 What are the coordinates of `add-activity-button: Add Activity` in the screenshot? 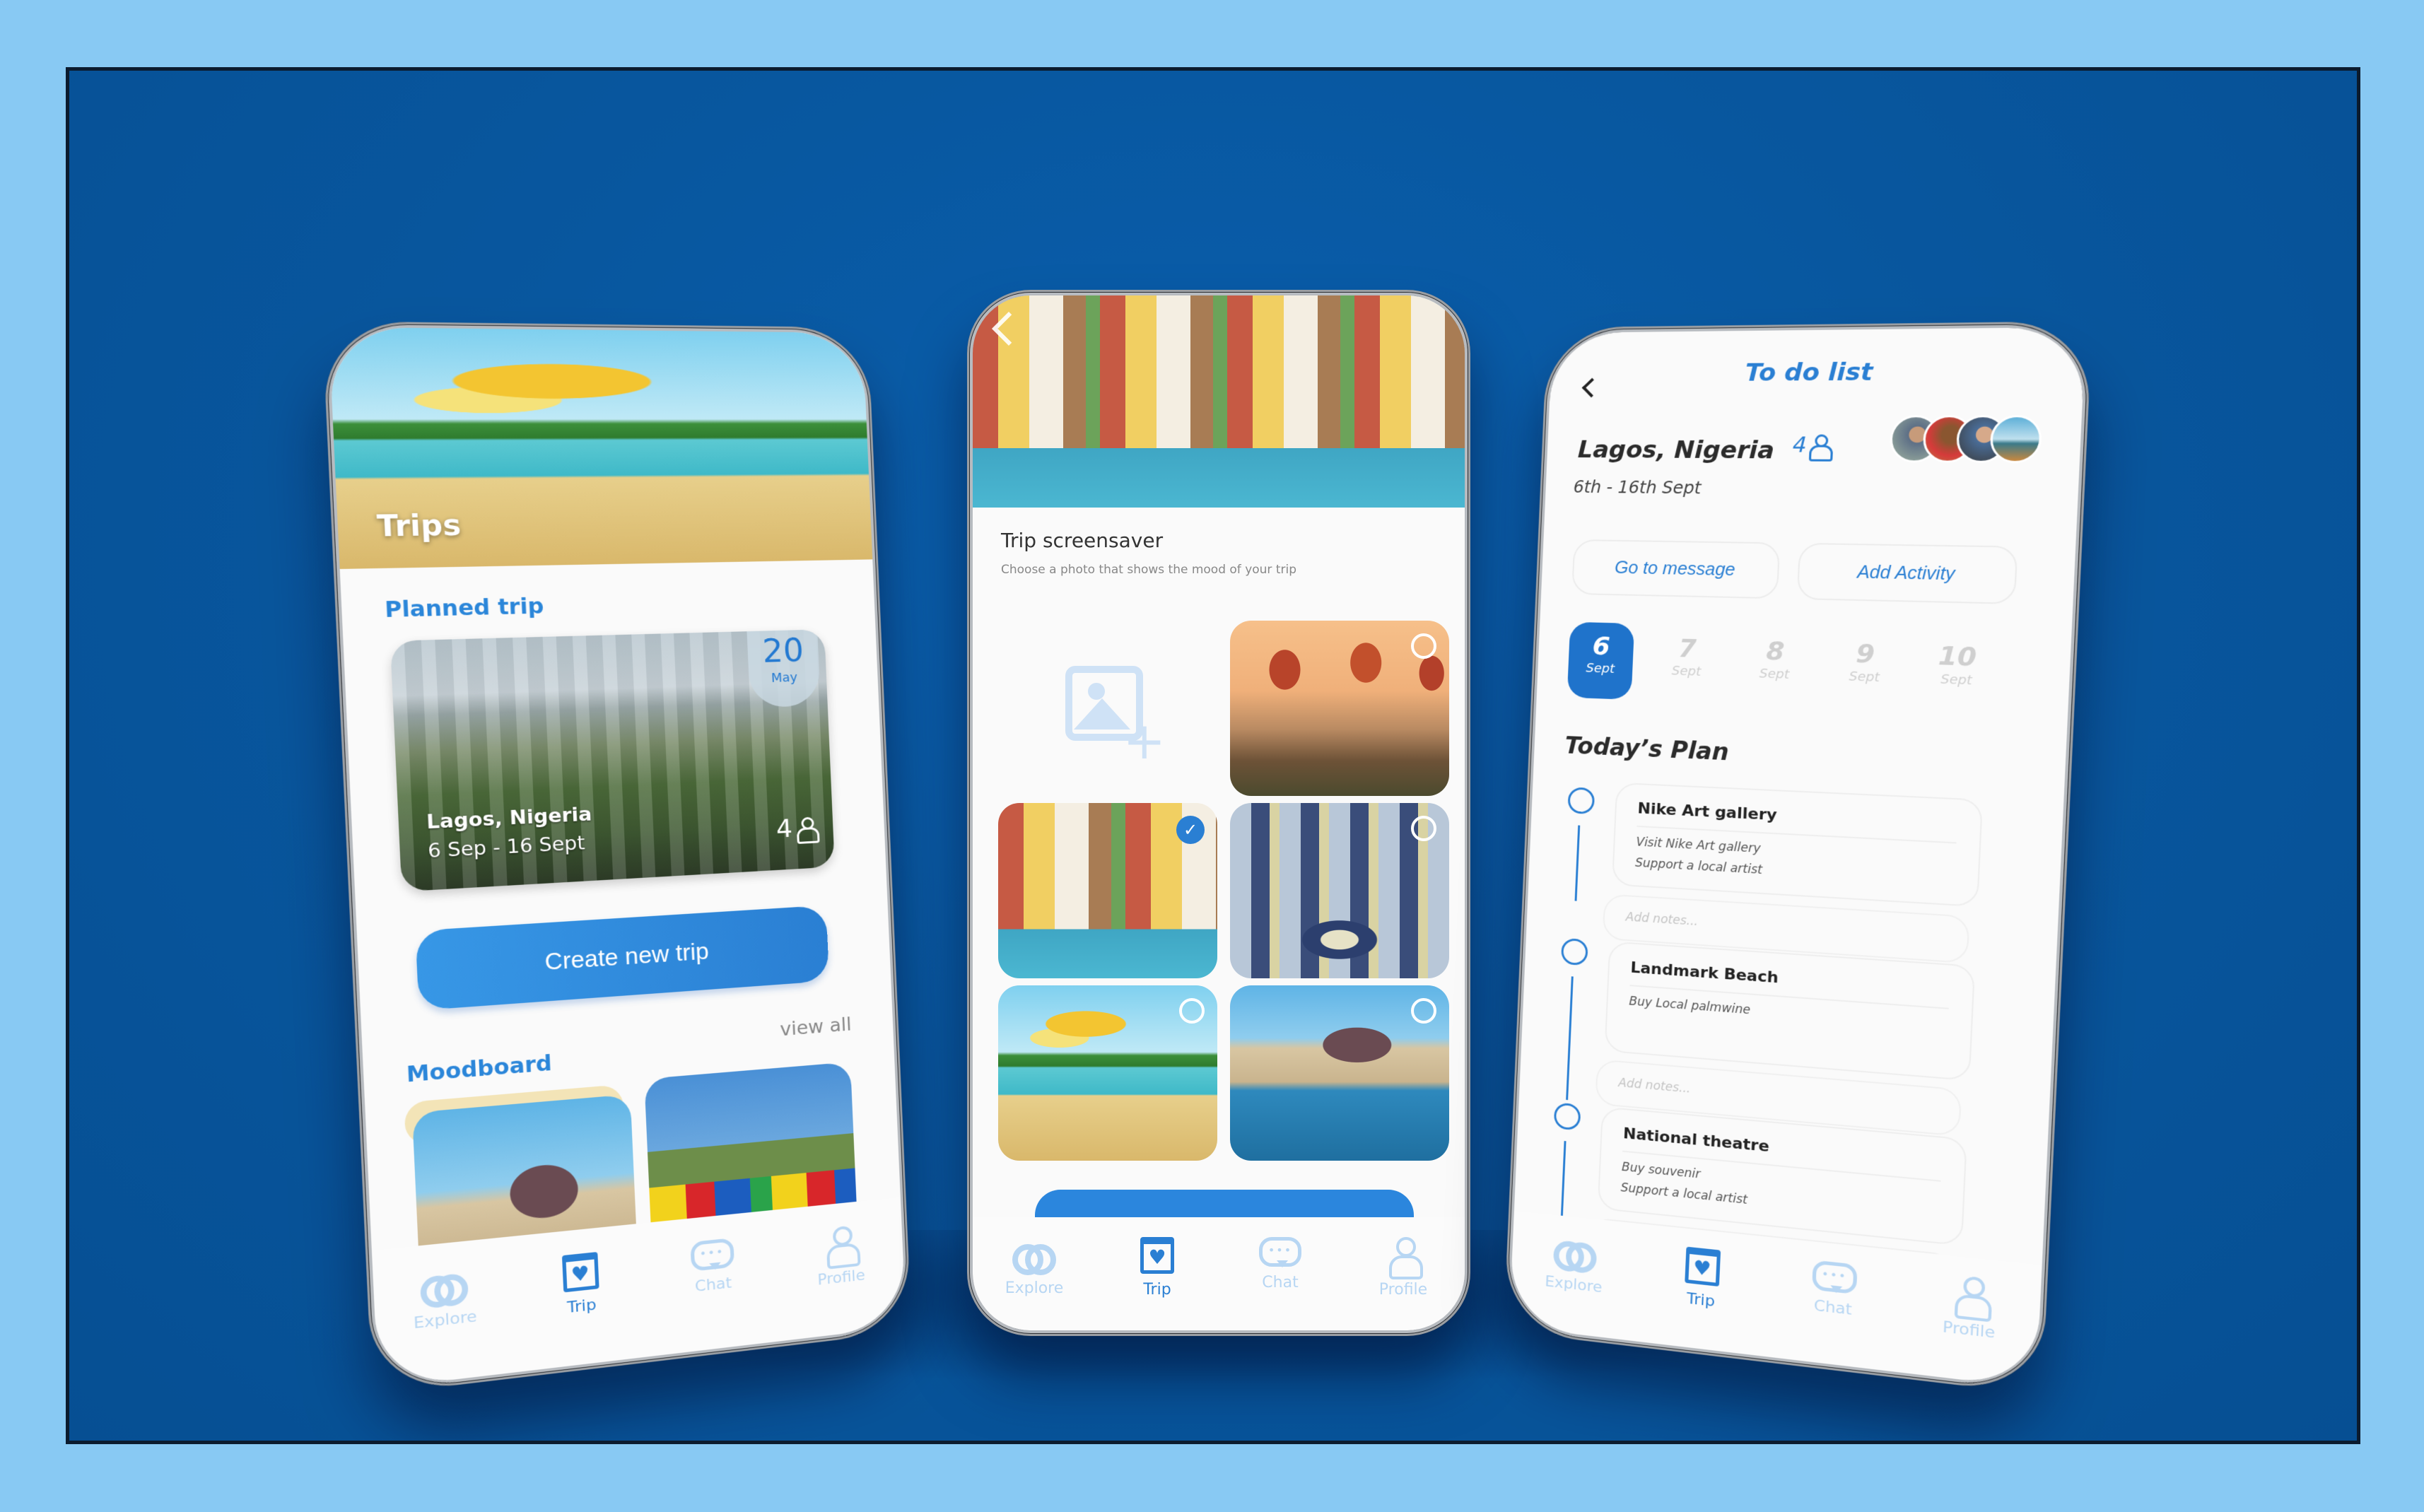 It's located at (1907, 573).